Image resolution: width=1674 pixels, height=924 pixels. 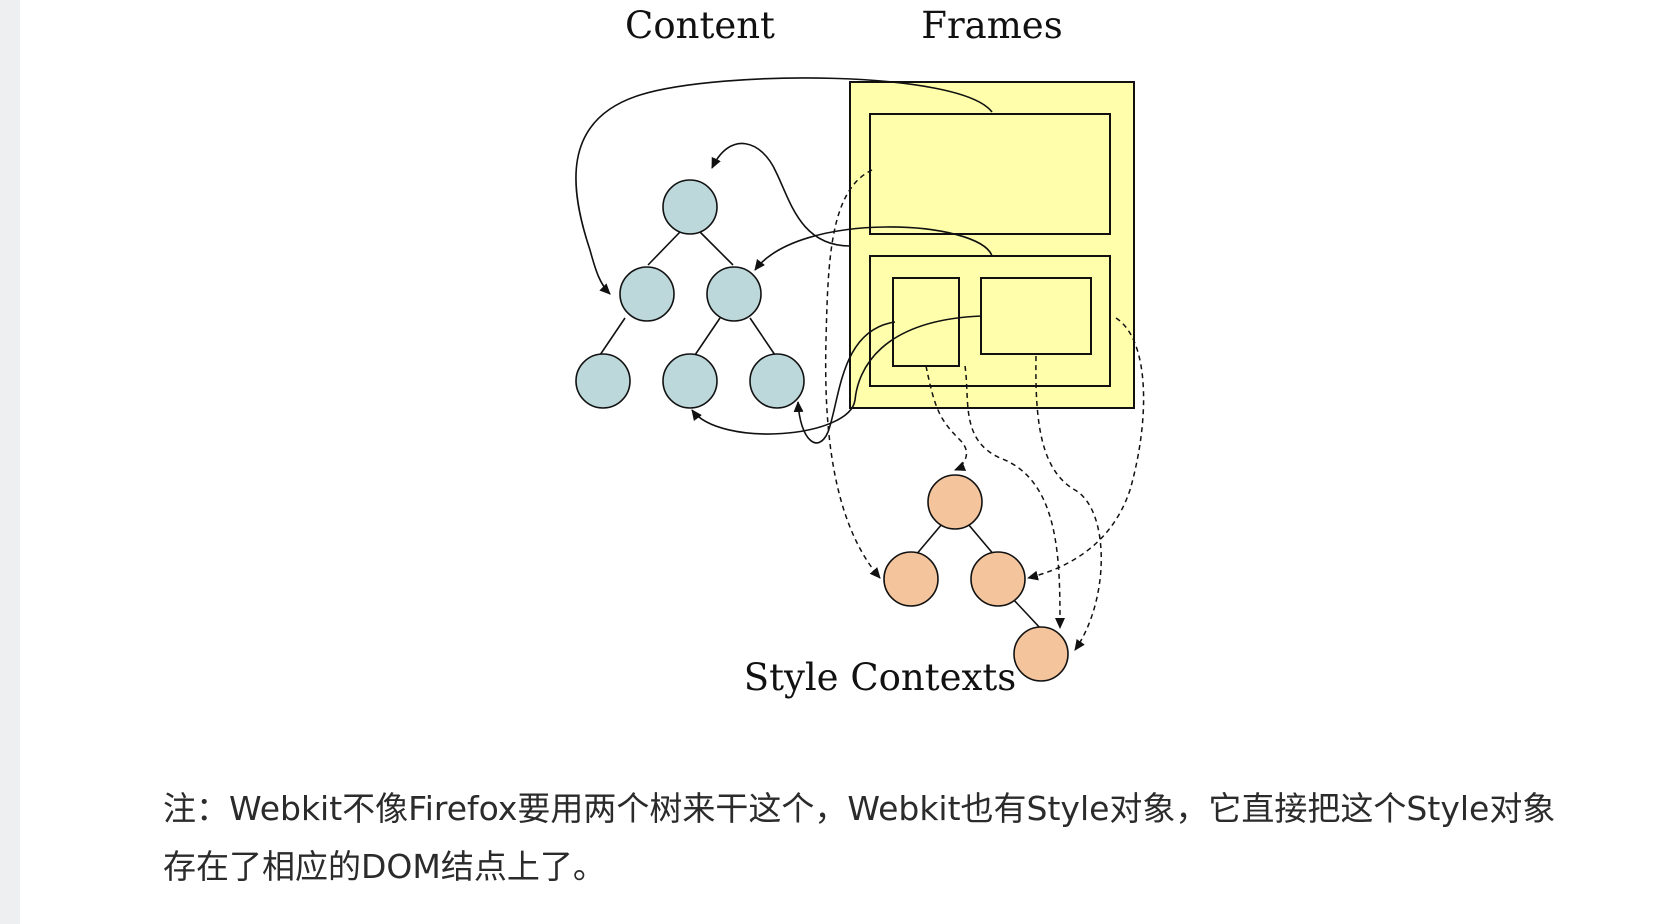 What do you see at coordinates (1041, 654) in the screenshot?
I see `style-node-leaf` at bounding box center [1041, 654].